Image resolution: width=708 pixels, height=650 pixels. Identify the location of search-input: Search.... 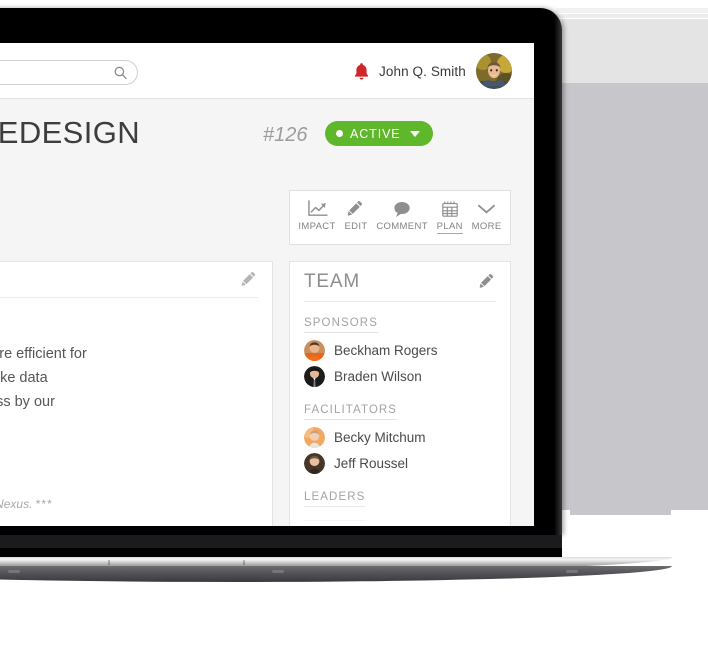
(69, 72).